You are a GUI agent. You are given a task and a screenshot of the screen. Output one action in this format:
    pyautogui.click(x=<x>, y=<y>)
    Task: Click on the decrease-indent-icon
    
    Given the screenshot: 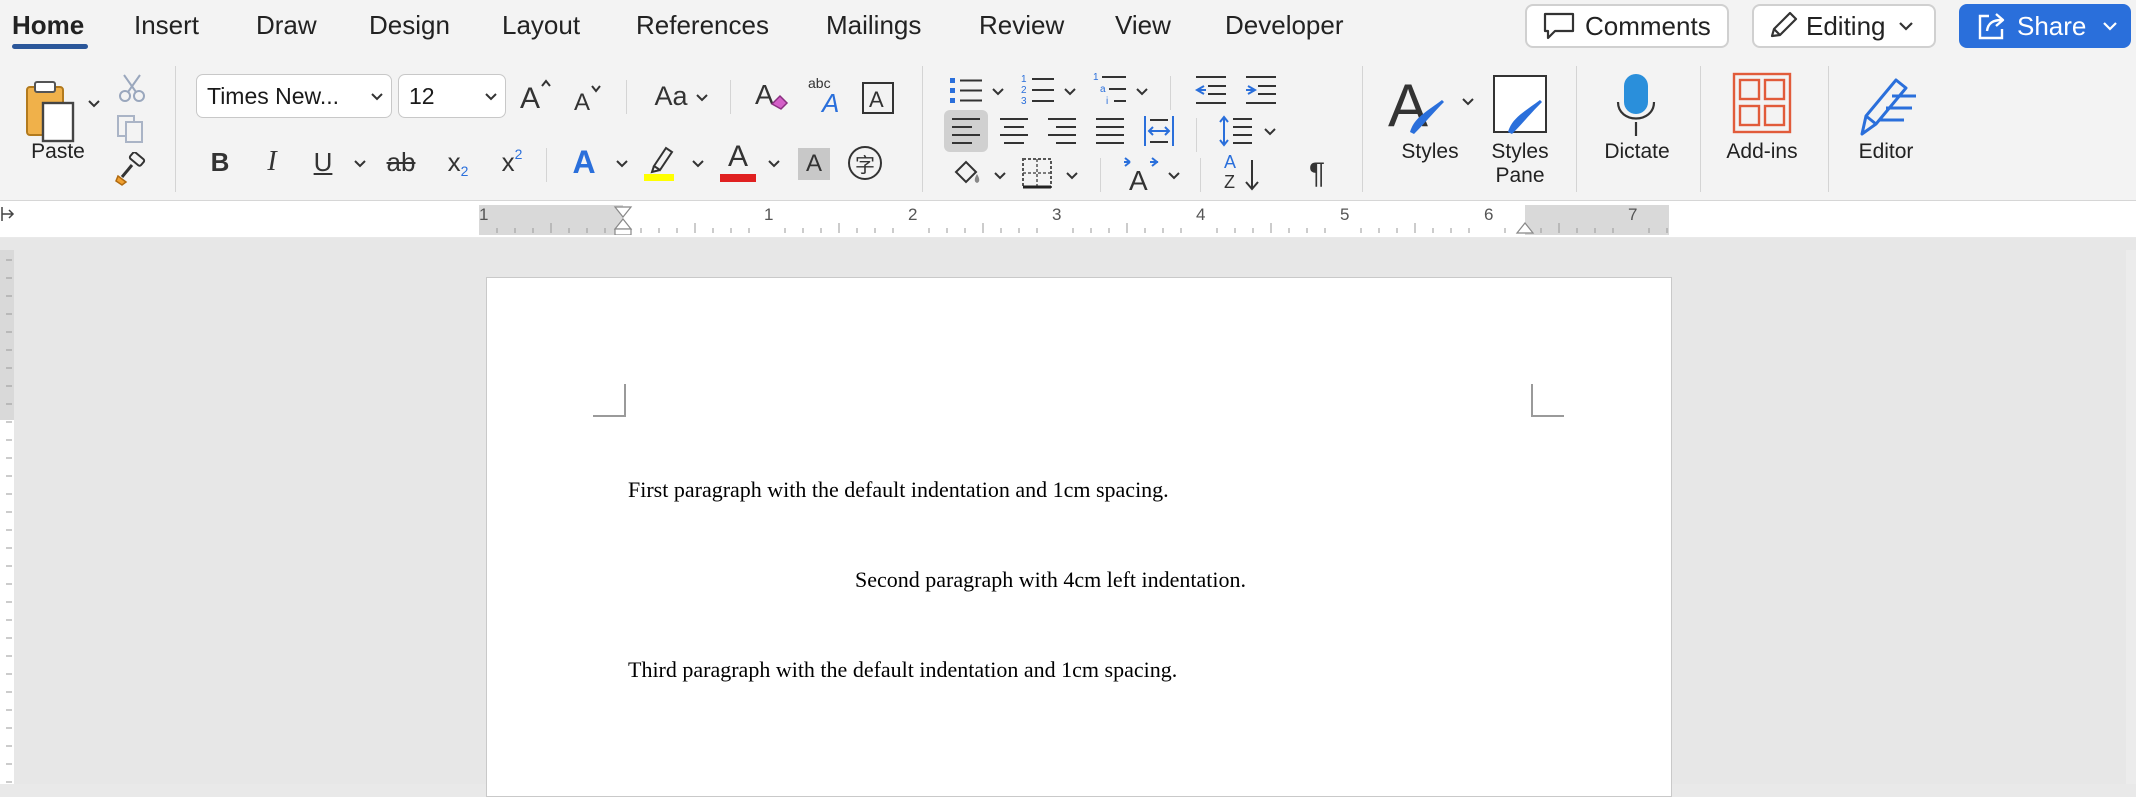 What is the action you would take?
    pyautogui.click(x=1211, y=90)
    